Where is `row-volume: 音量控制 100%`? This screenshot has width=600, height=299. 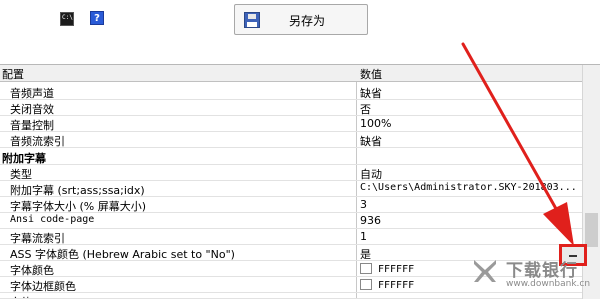
row-volume: 音量控制 100% is located at coordinates (291, 124).